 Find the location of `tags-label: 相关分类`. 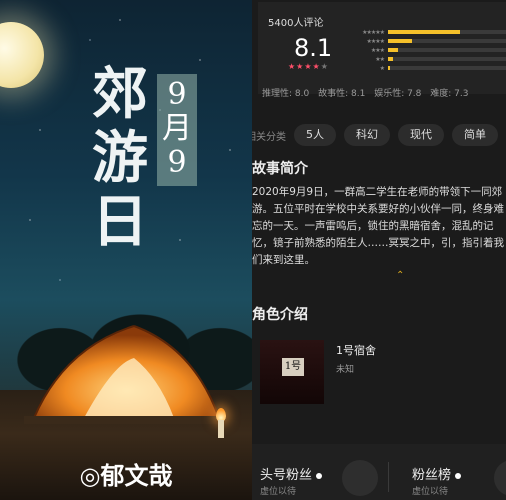

tags-label: 相关分类 is located at coordinates (269, 137).